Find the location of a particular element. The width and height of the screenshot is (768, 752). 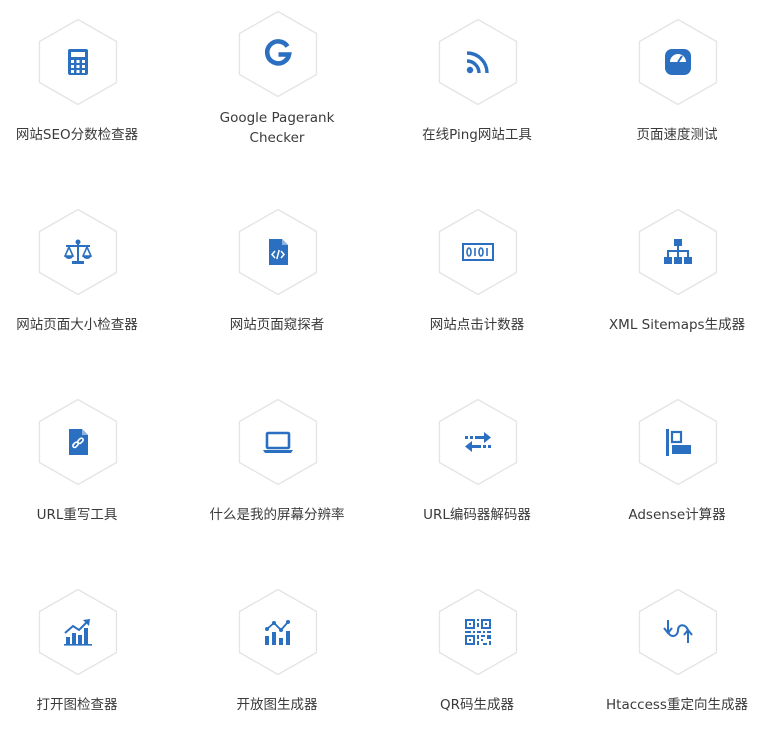

tool-seo-score-checker: 网站SEO分数检查器 is located at coordinates (86, 97).